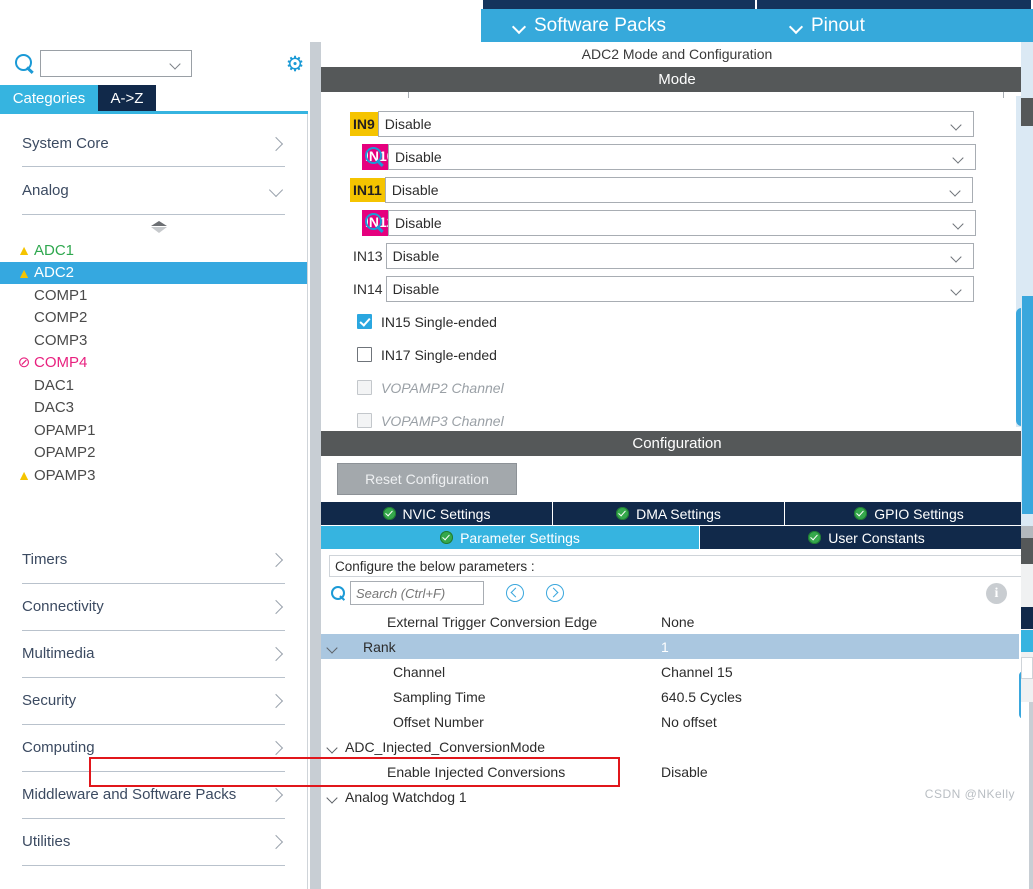  Describe the element at coordinates (153, 227) in the screenshot. I see `tree-scroll-nub` at that location.